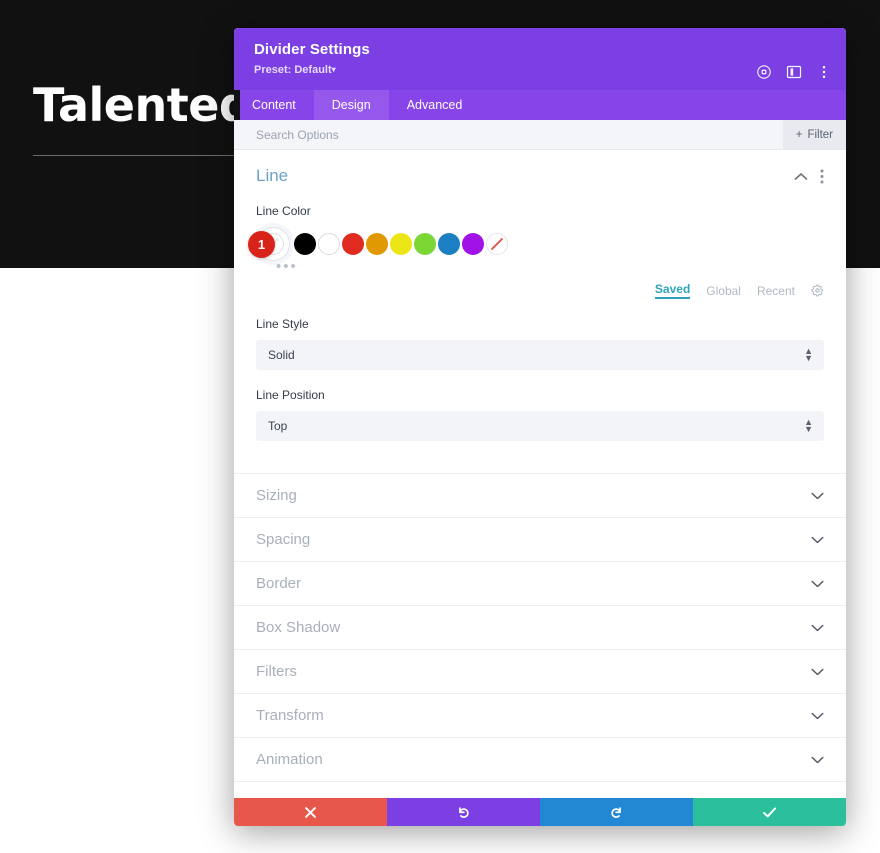  What do you see at coordinates (274, 105) in the screenshot?
I see `tab-content: Content` at bounding box center [274, 105].